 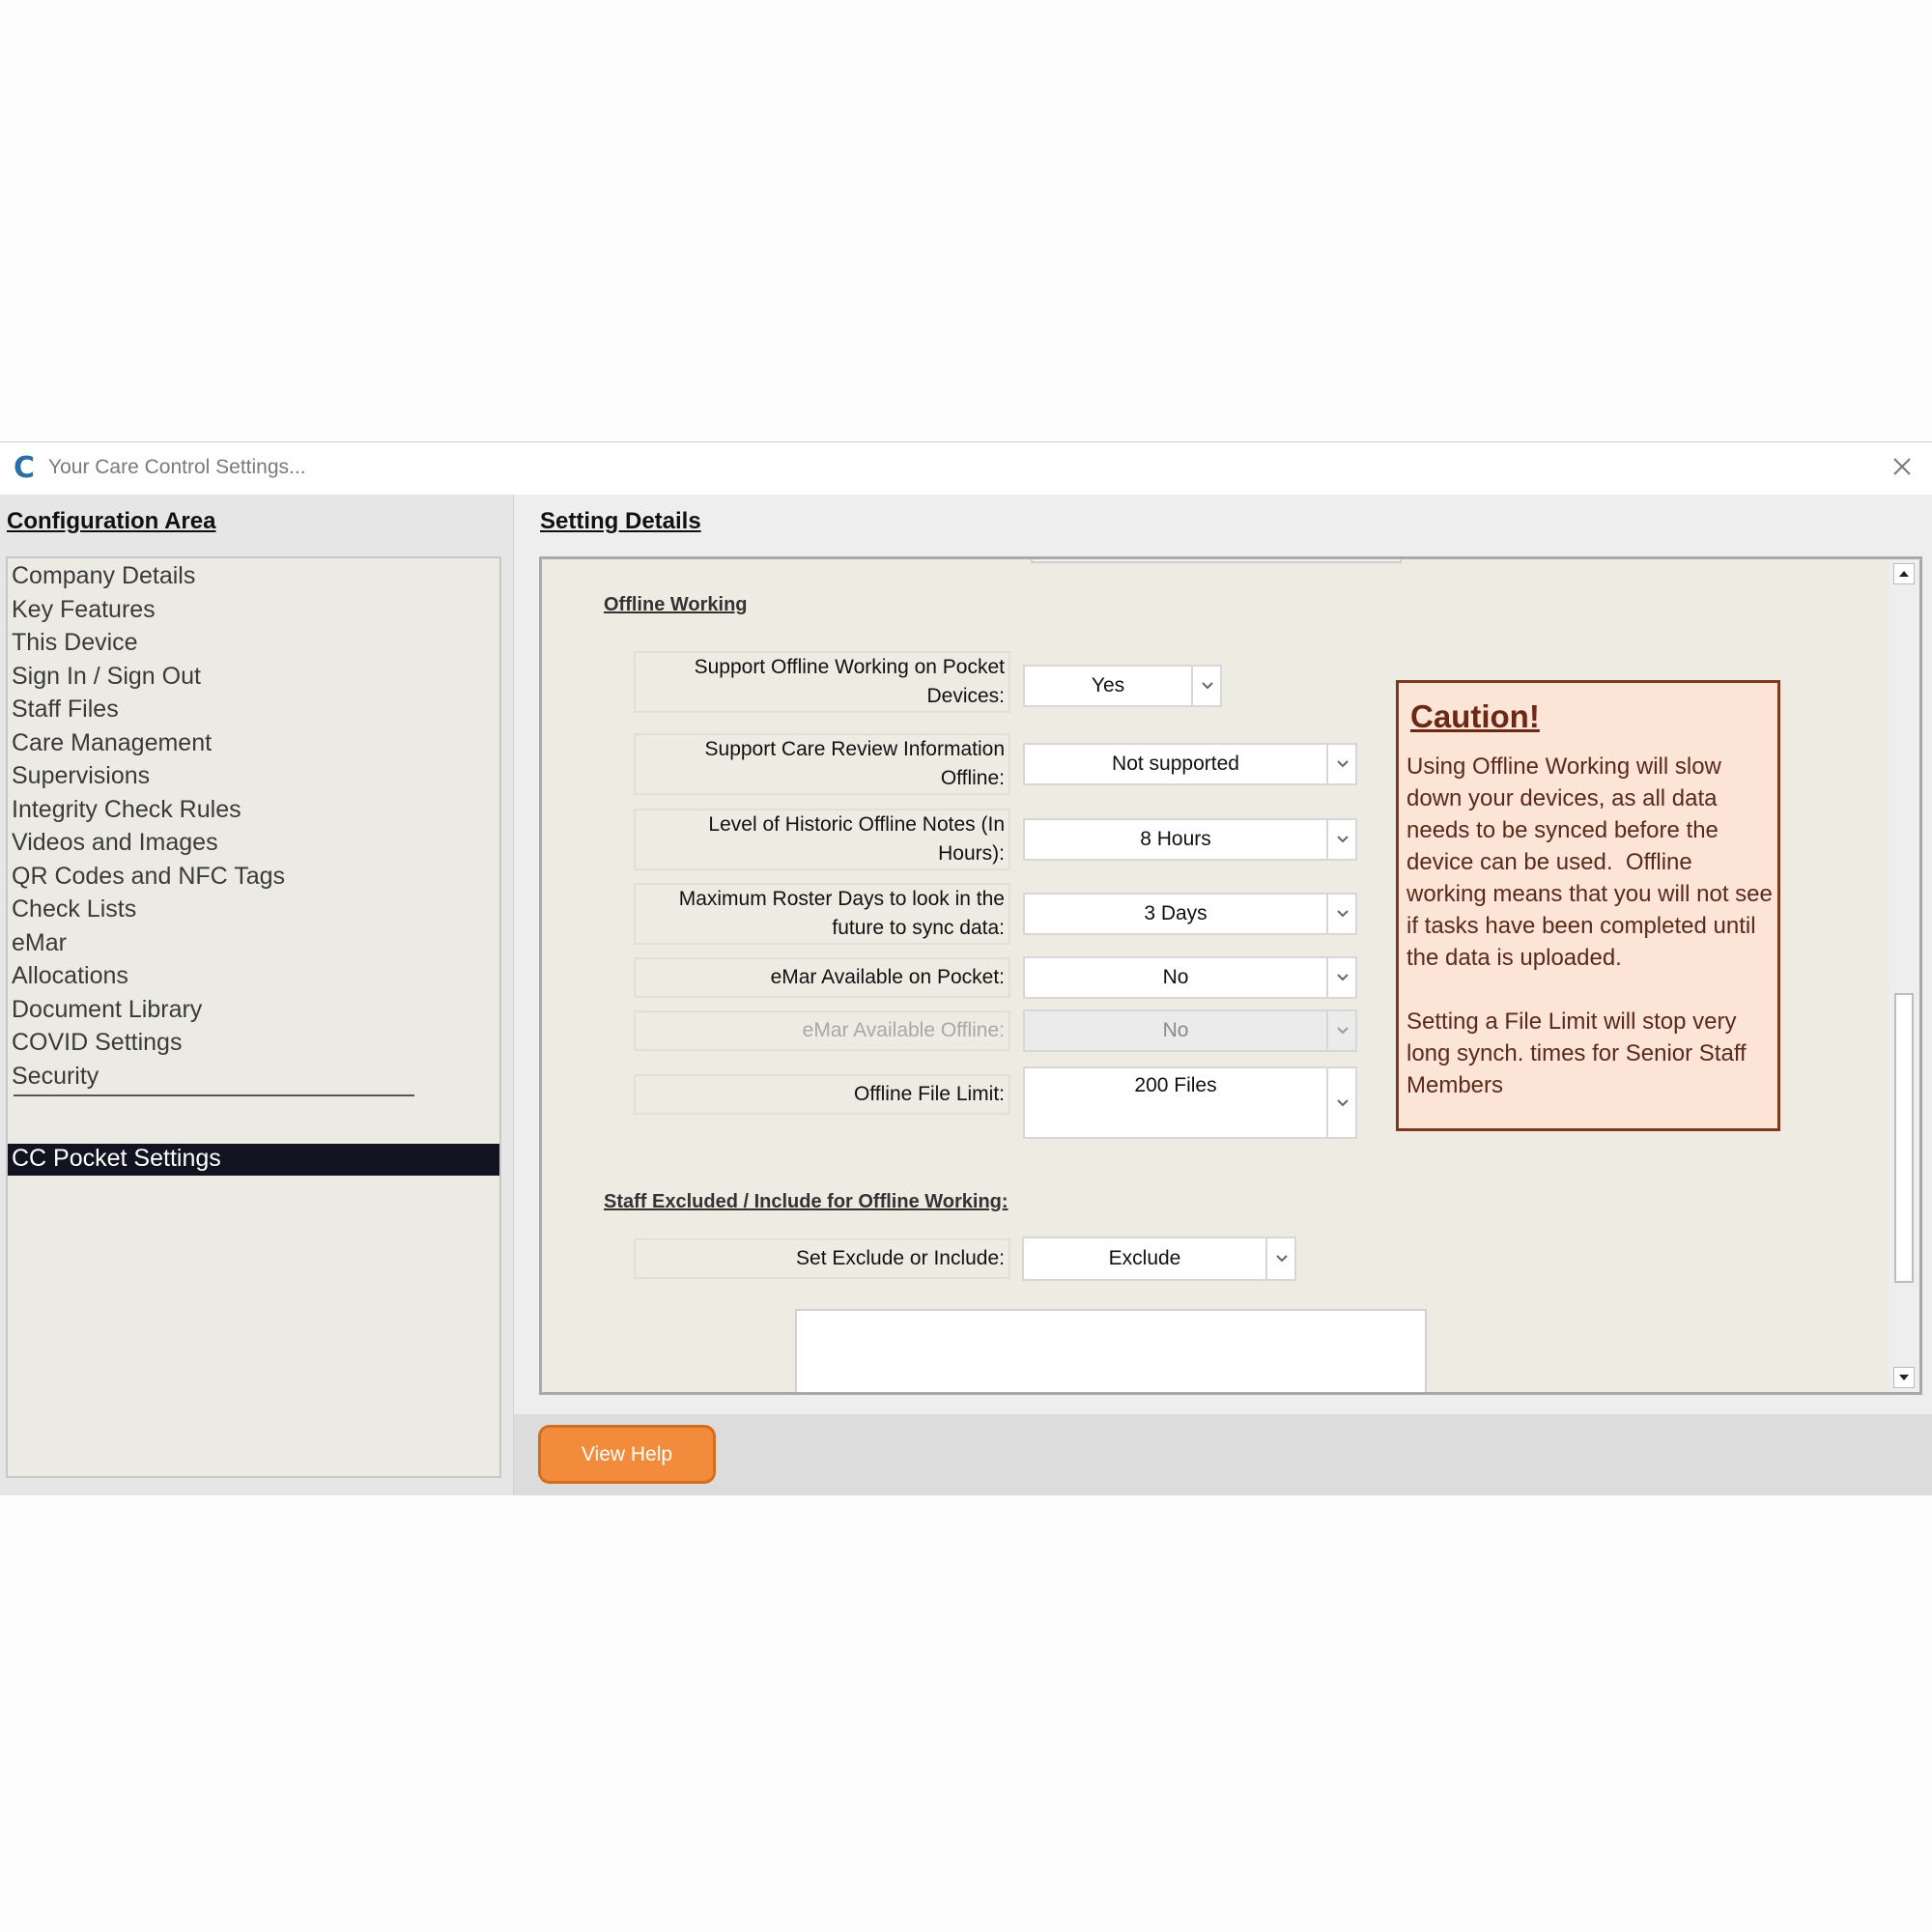 What do you see at coordinates (111, 521) in the screenshot?
I see `configuration-area-heading: Configuration Area` at bounding box center [111, 521].